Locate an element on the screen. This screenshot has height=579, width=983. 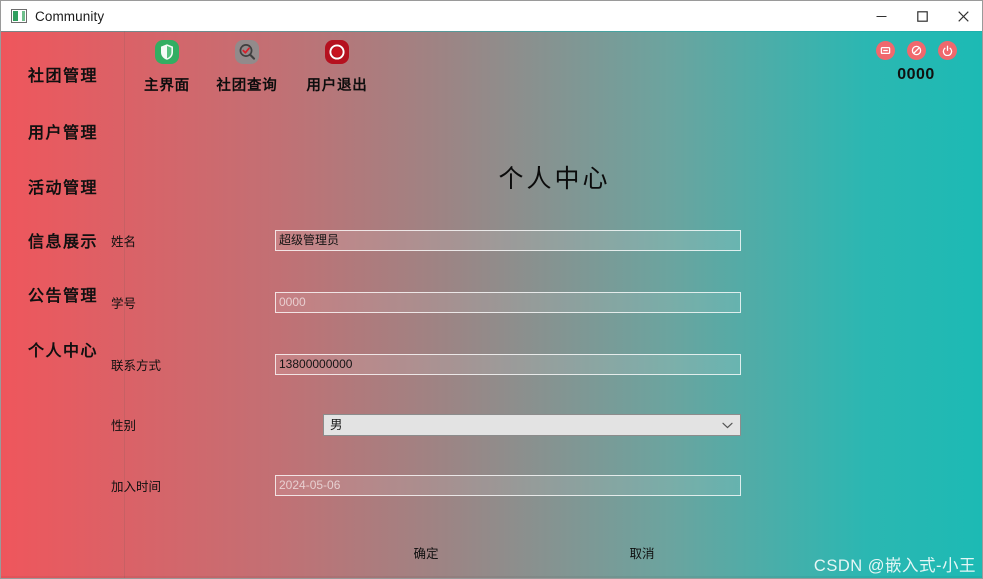
toolbar-button-home: 主界面 is located at coordinates (167, 66).